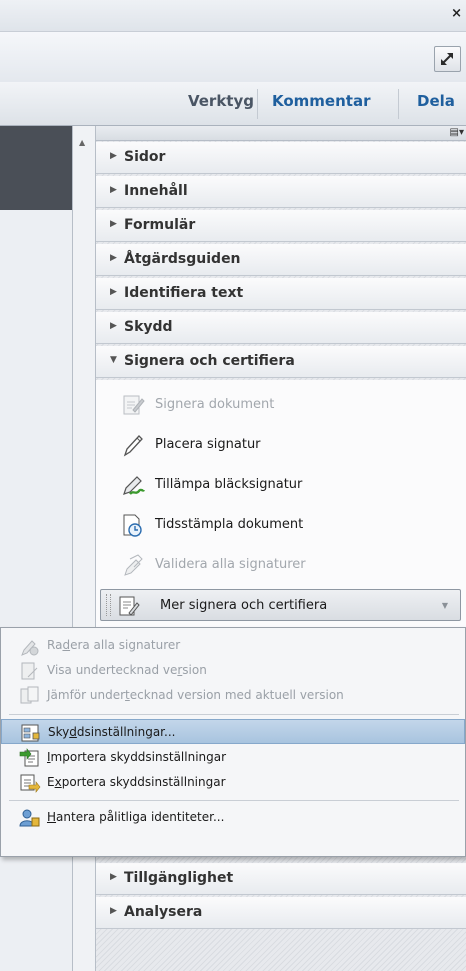  I want to click on tool-tidsstampla-dokument: Tidsstämpla dokument, so click(281, 525).